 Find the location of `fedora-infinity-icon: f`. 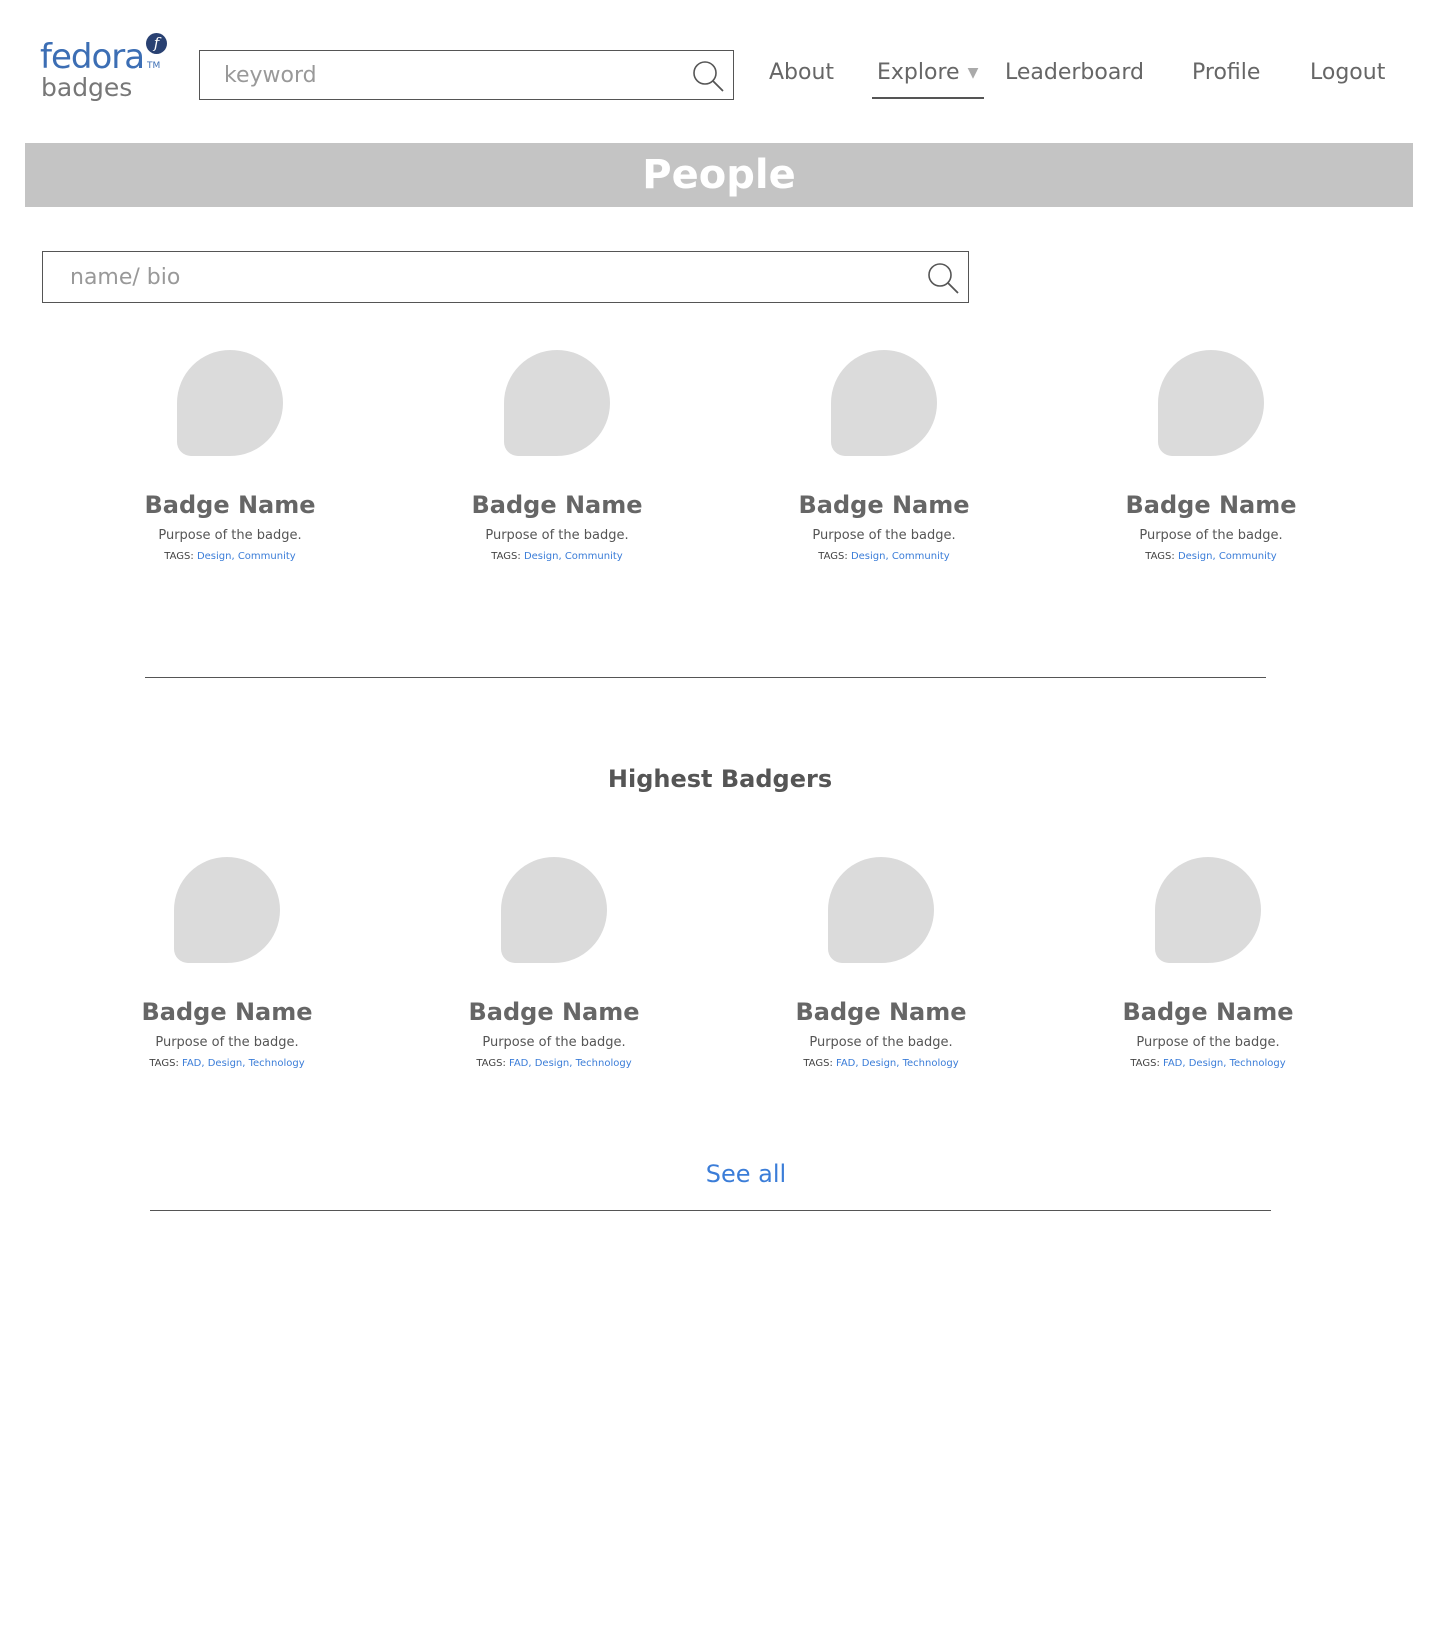

fedora-infinity-icon: f is located at coordinates (156, 43).